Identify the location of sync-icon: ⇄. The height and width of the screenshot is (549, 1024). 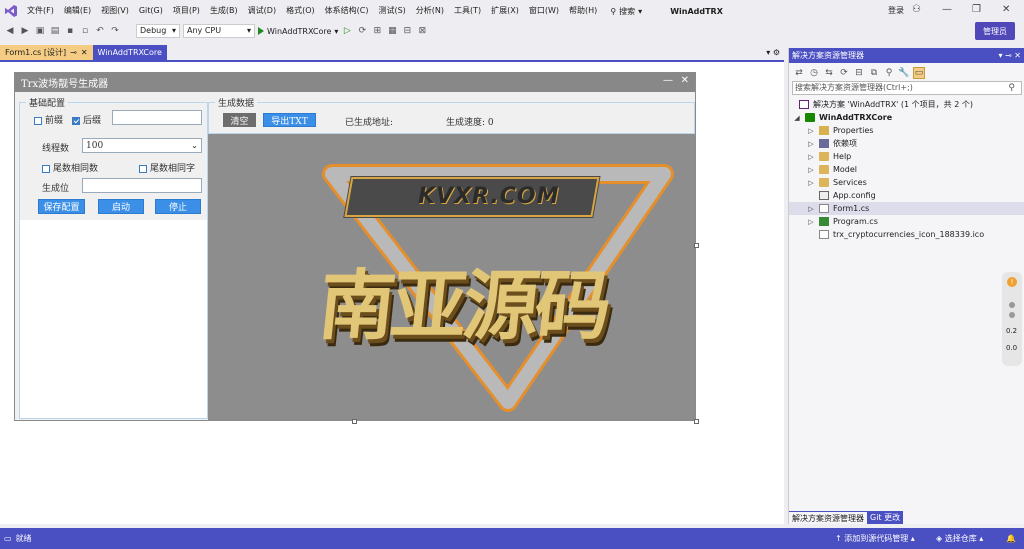
(799, 73).